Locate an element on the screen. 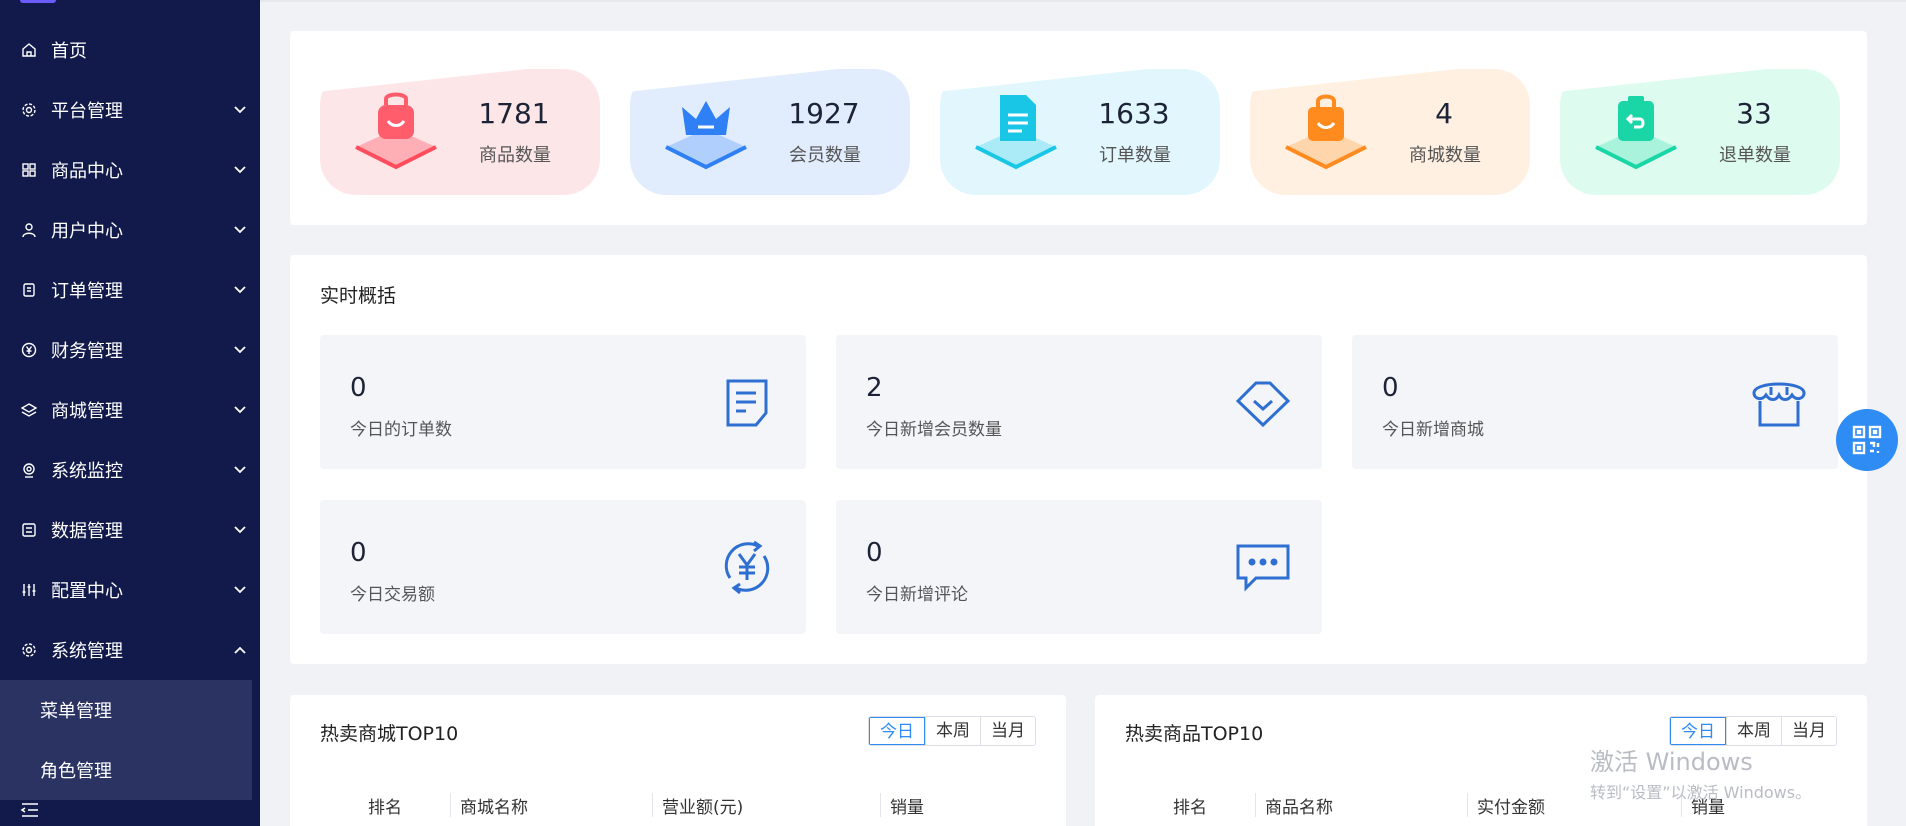 The height and width of the screenshot is (826, 1906). order-doc-icon is located at coordinates (747, 402).